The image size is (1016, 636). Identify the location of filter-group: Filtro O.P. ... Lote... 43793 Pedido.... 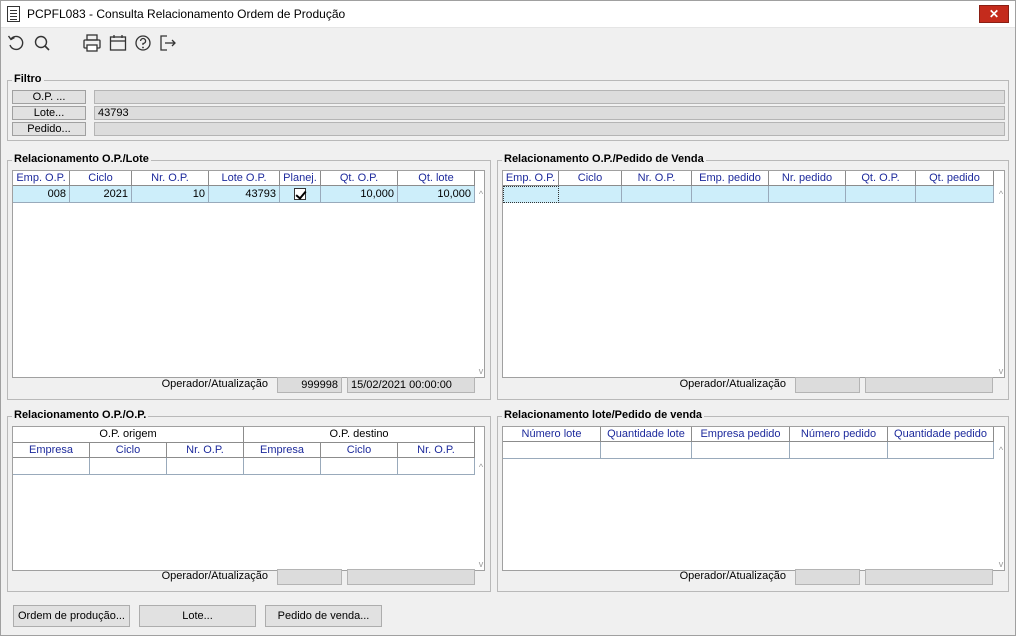
(508, 107).